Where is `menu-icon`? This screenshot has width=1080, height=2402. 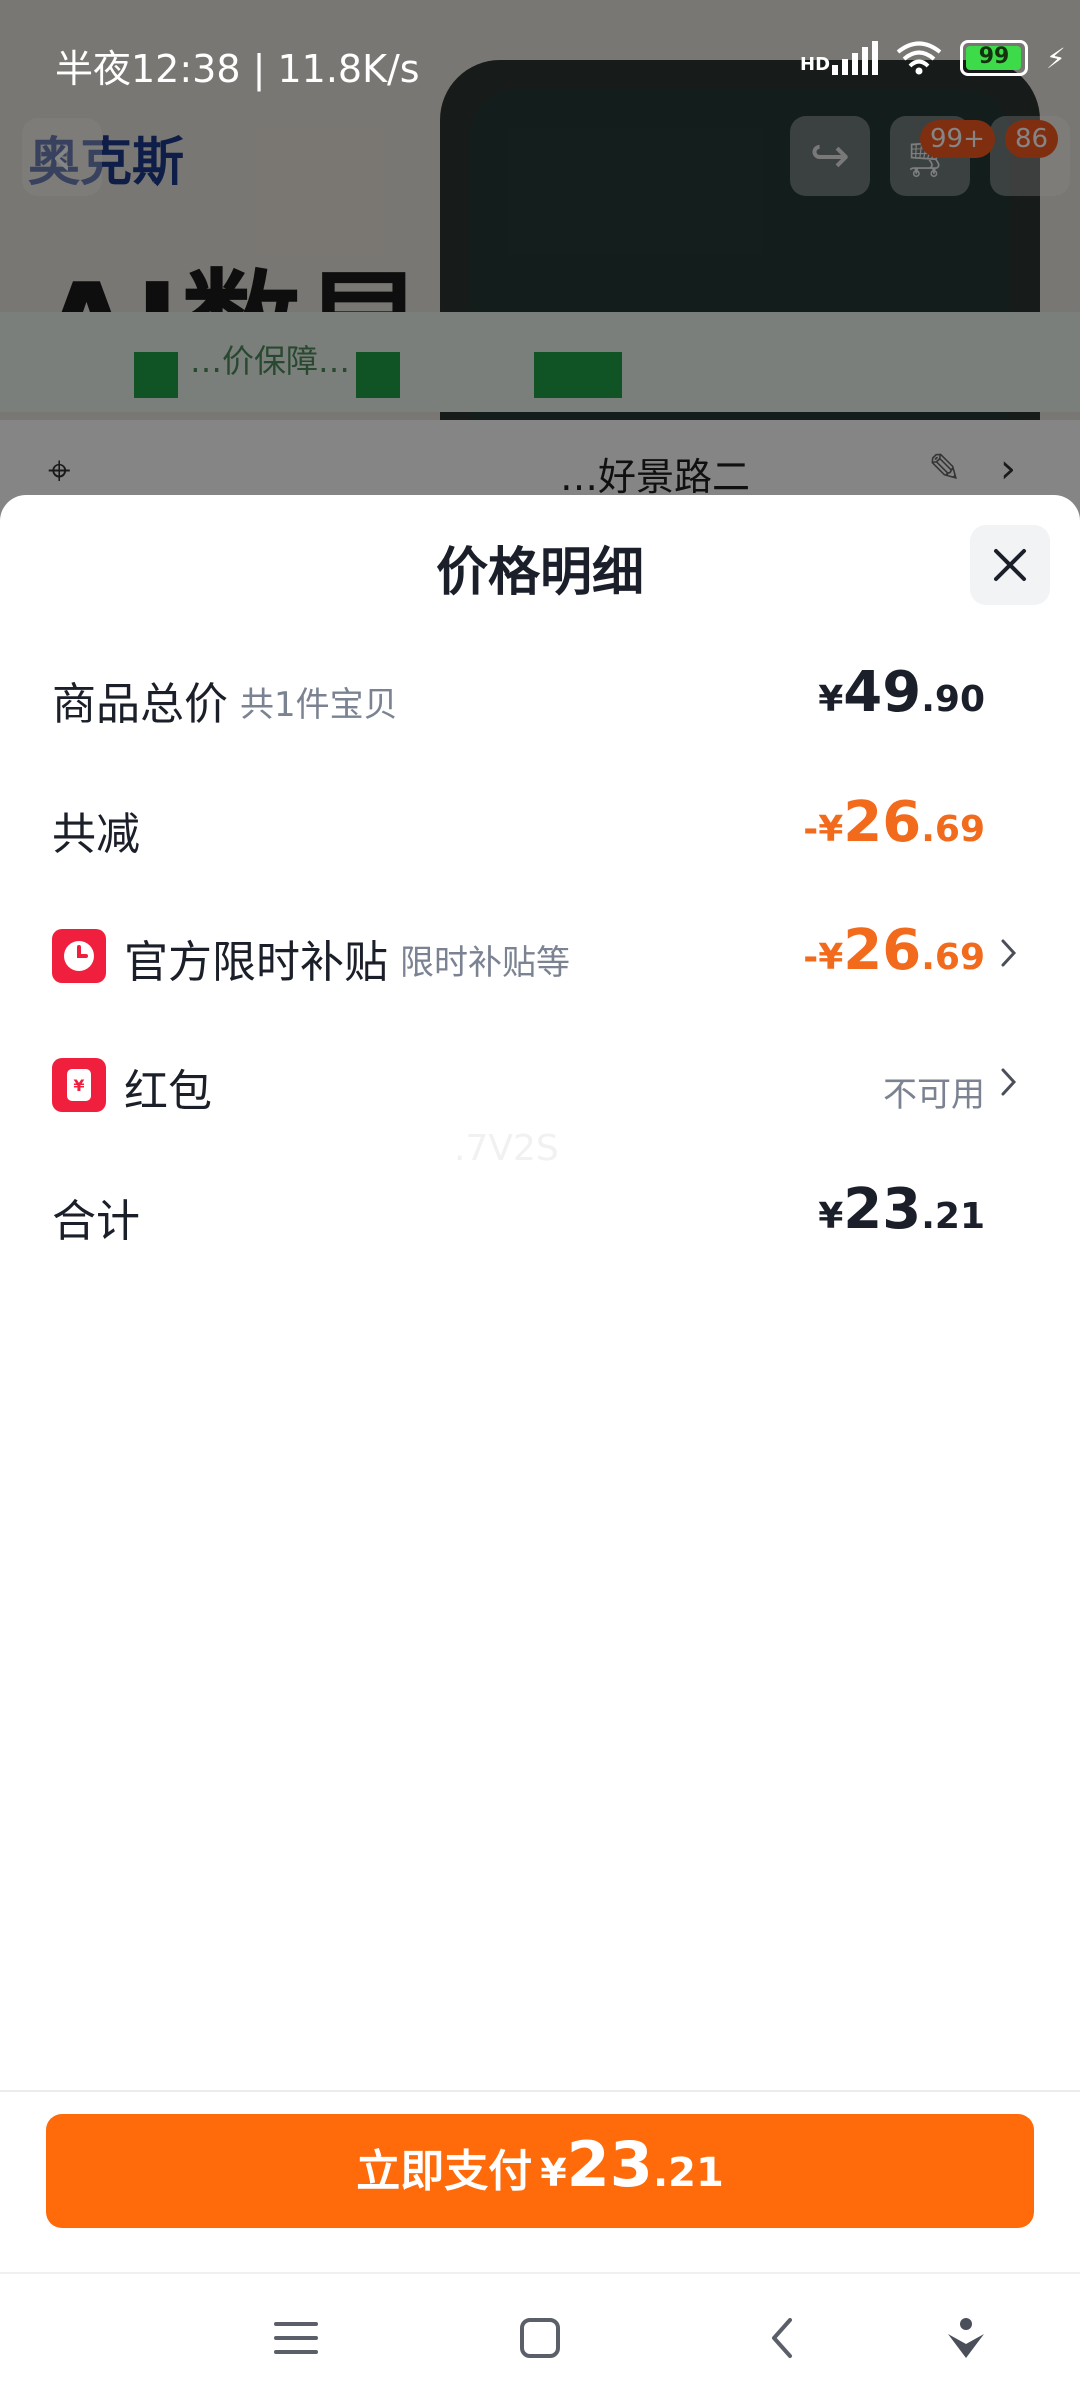 menu-icon is located at coordinates (296, 2338).